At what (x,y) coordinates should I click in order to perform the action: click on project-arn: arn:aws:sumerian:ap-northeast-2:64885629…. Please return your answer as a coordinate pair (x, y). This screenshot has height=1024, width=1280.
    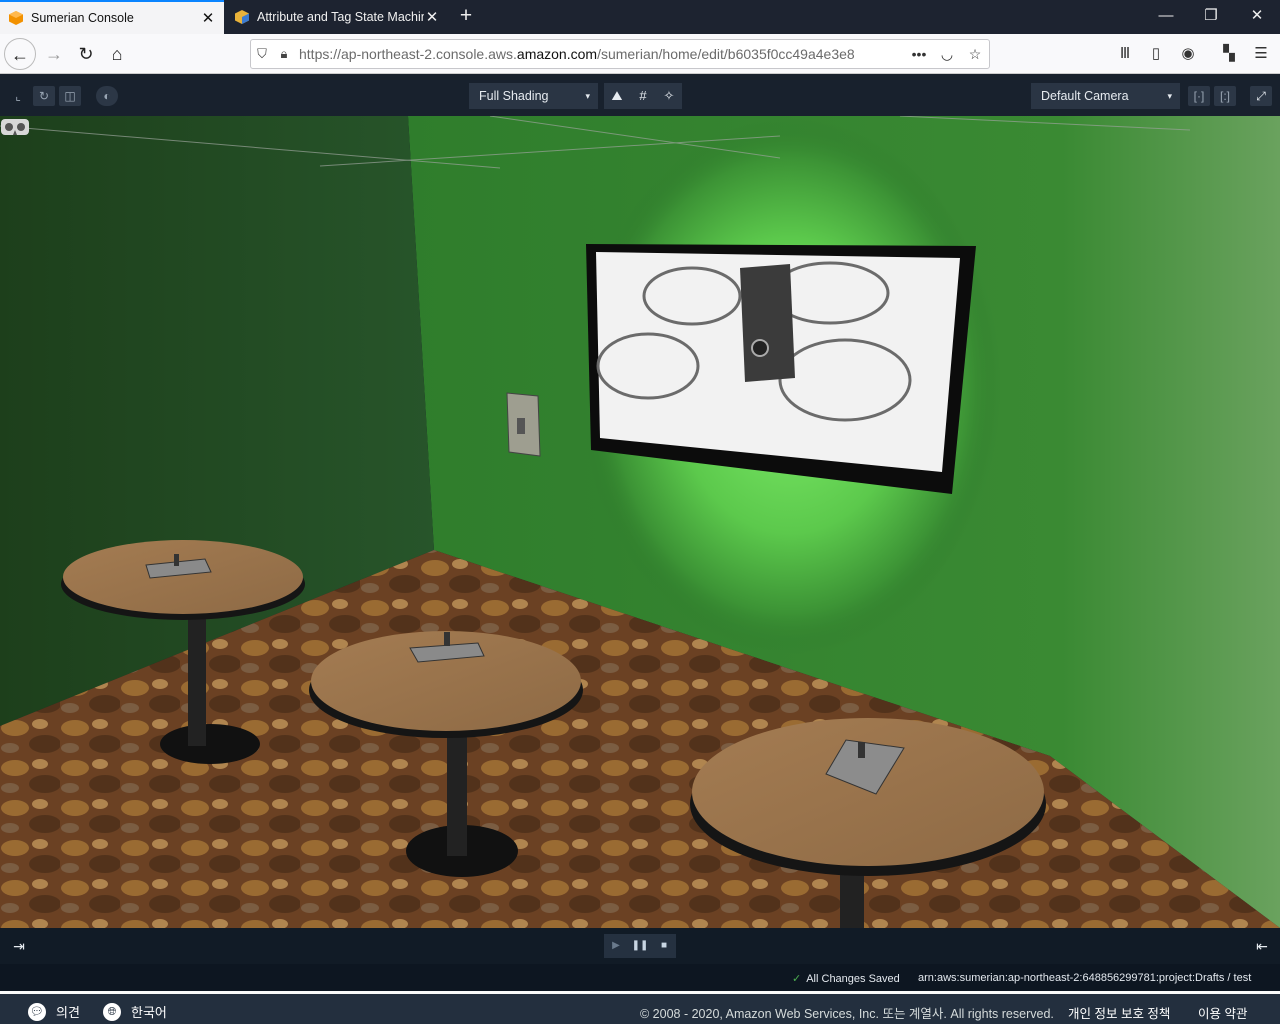
    Looking at the image, I should click on (1085, 978).